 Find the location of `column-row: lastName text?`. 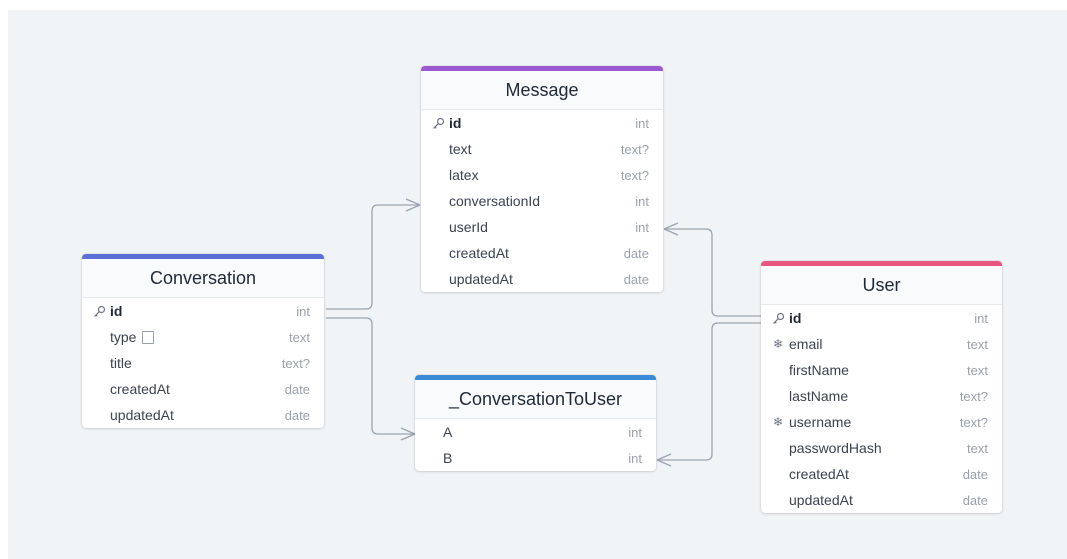

column-row: lastName text? is located at coordinates (881, 396).